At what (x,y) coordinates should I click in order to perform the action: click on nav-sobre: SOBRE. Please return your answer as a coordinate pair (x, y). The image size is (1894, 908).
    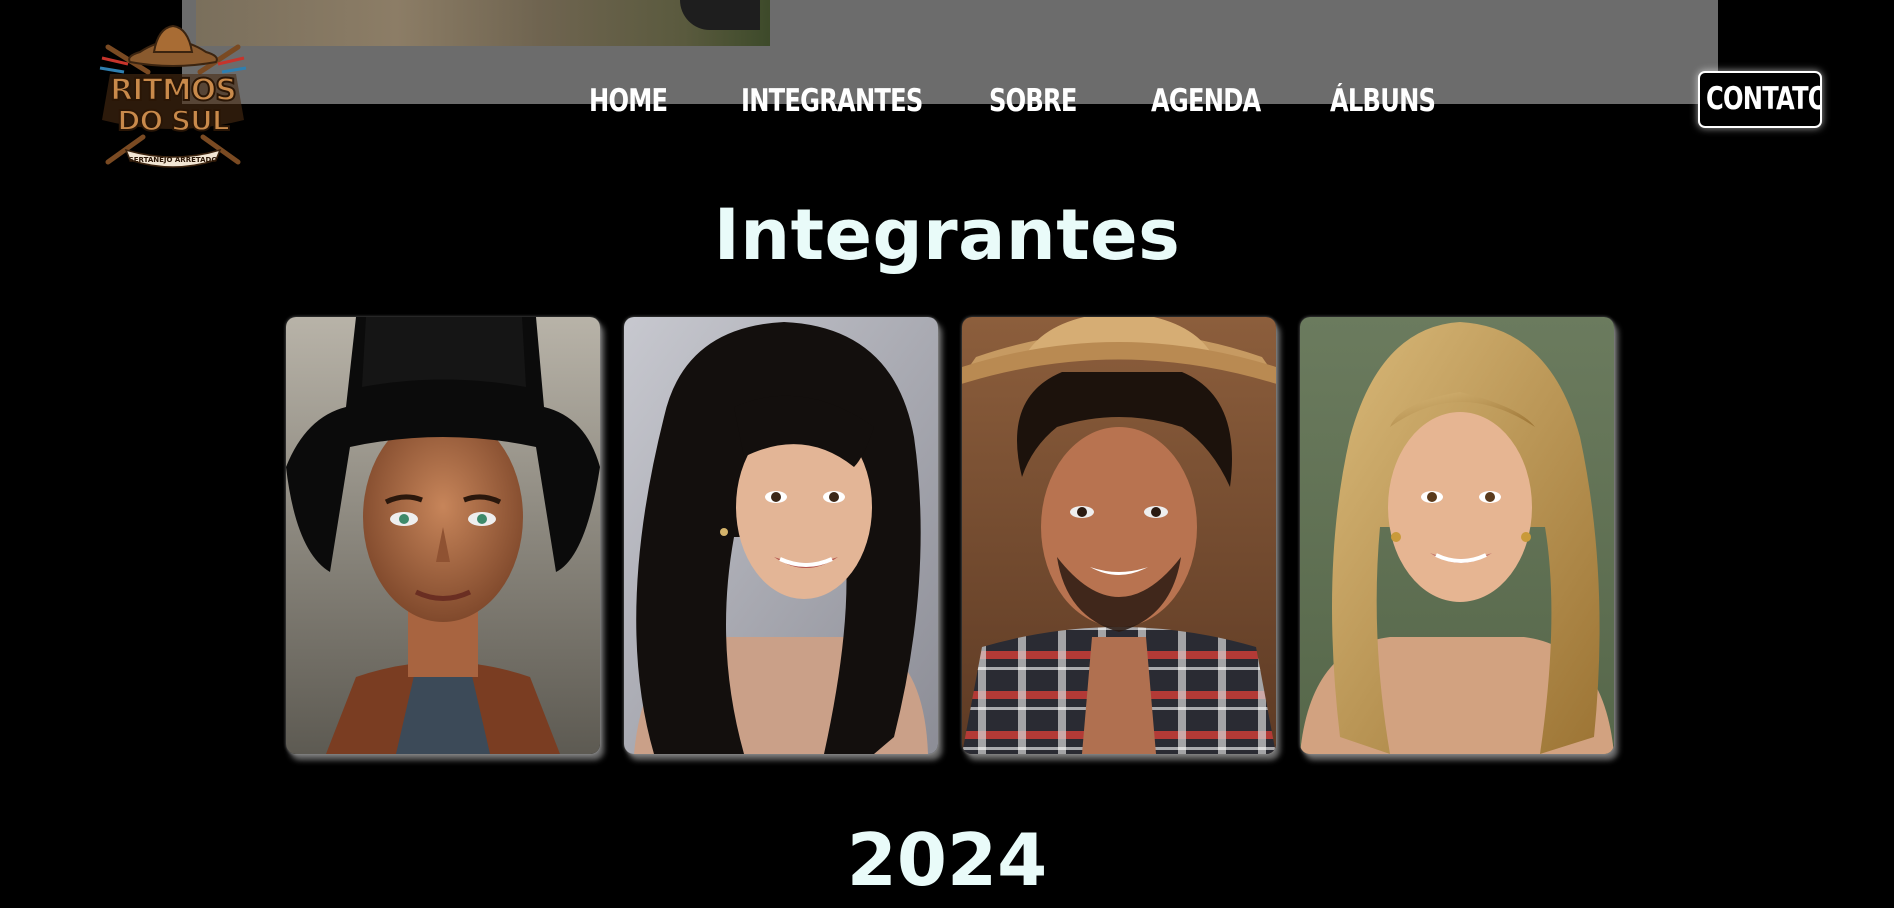
    Looking at the image, I should click on (1033, 101).